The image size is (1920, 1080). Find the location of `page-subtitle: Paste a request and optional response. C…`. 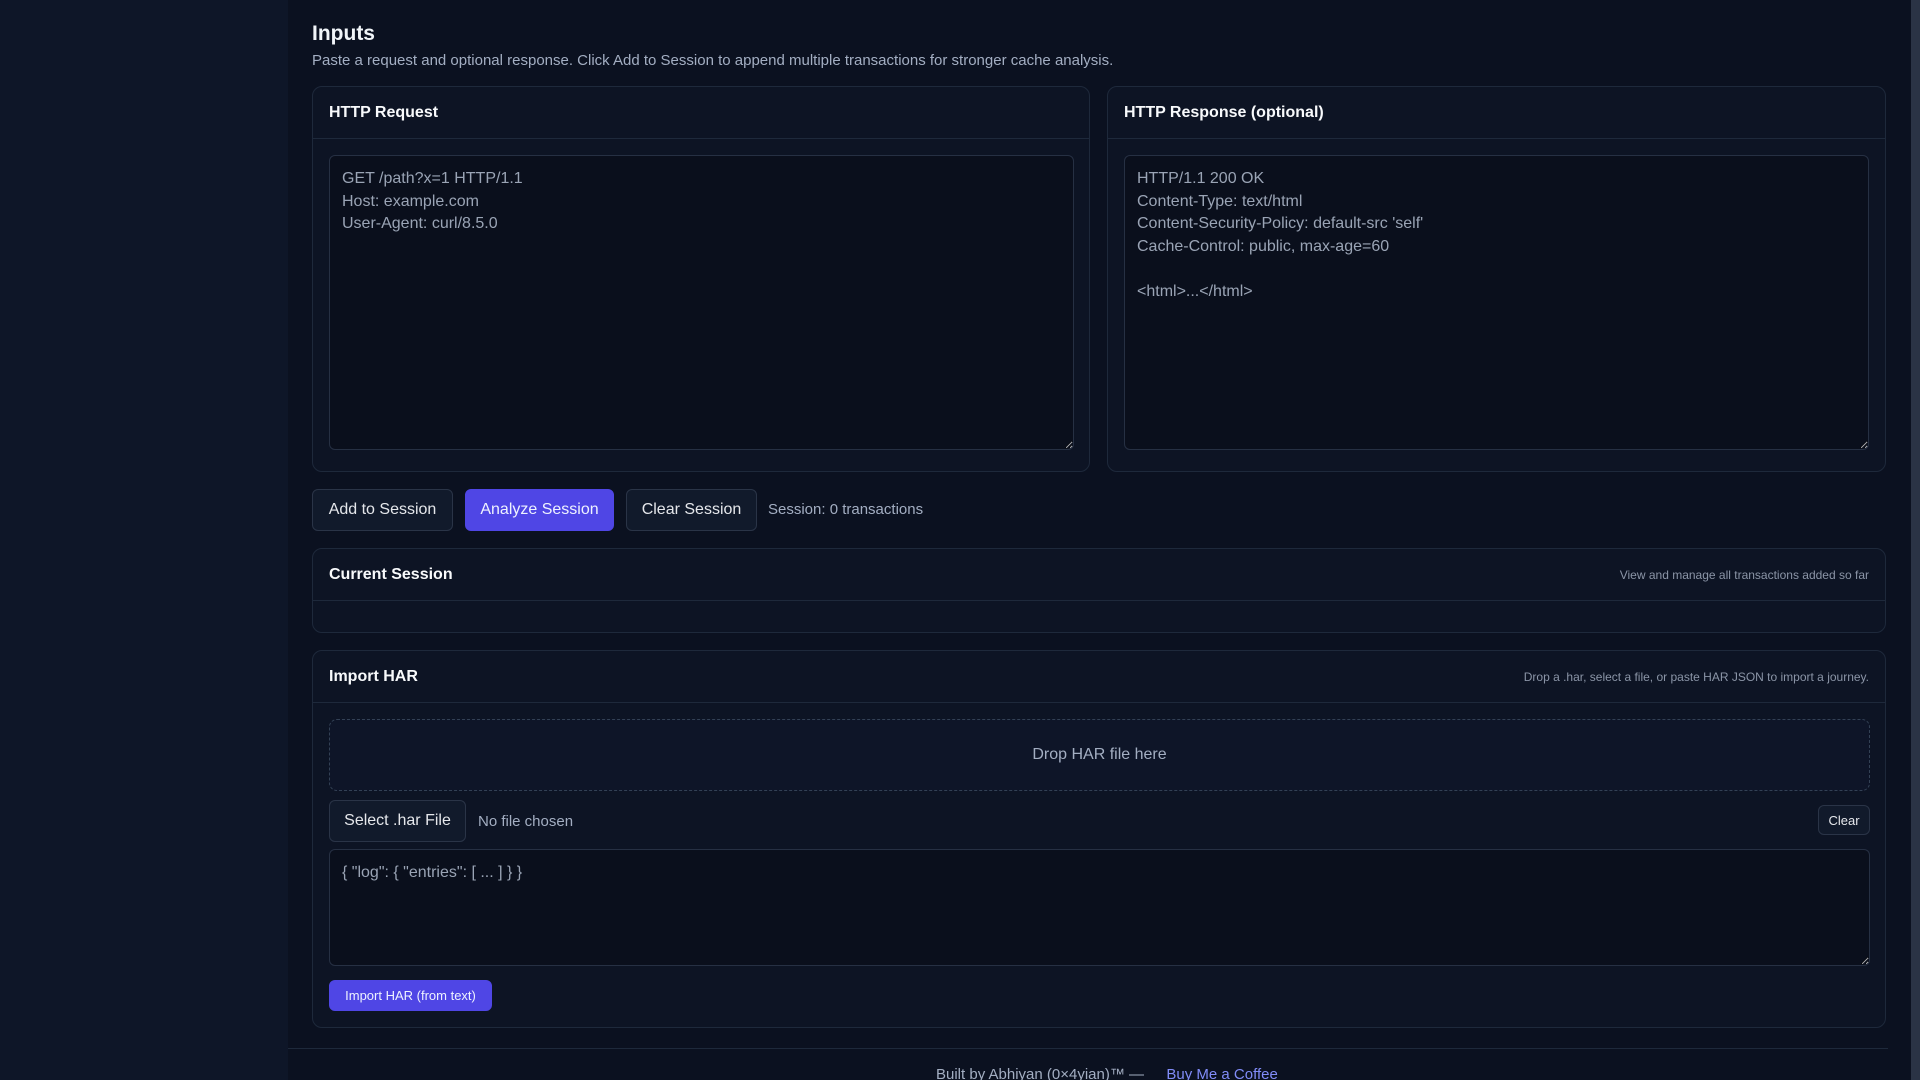

page-subtitle: Paste a request and optional response. C… is located at coordinates (713, 60).